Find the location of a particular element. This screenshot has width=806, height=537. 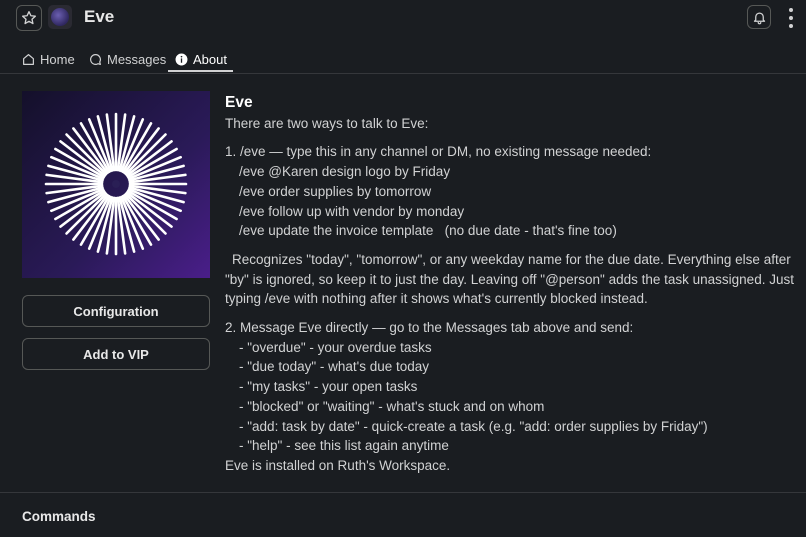

tab-home: Home is located at coordinates (48, 59).